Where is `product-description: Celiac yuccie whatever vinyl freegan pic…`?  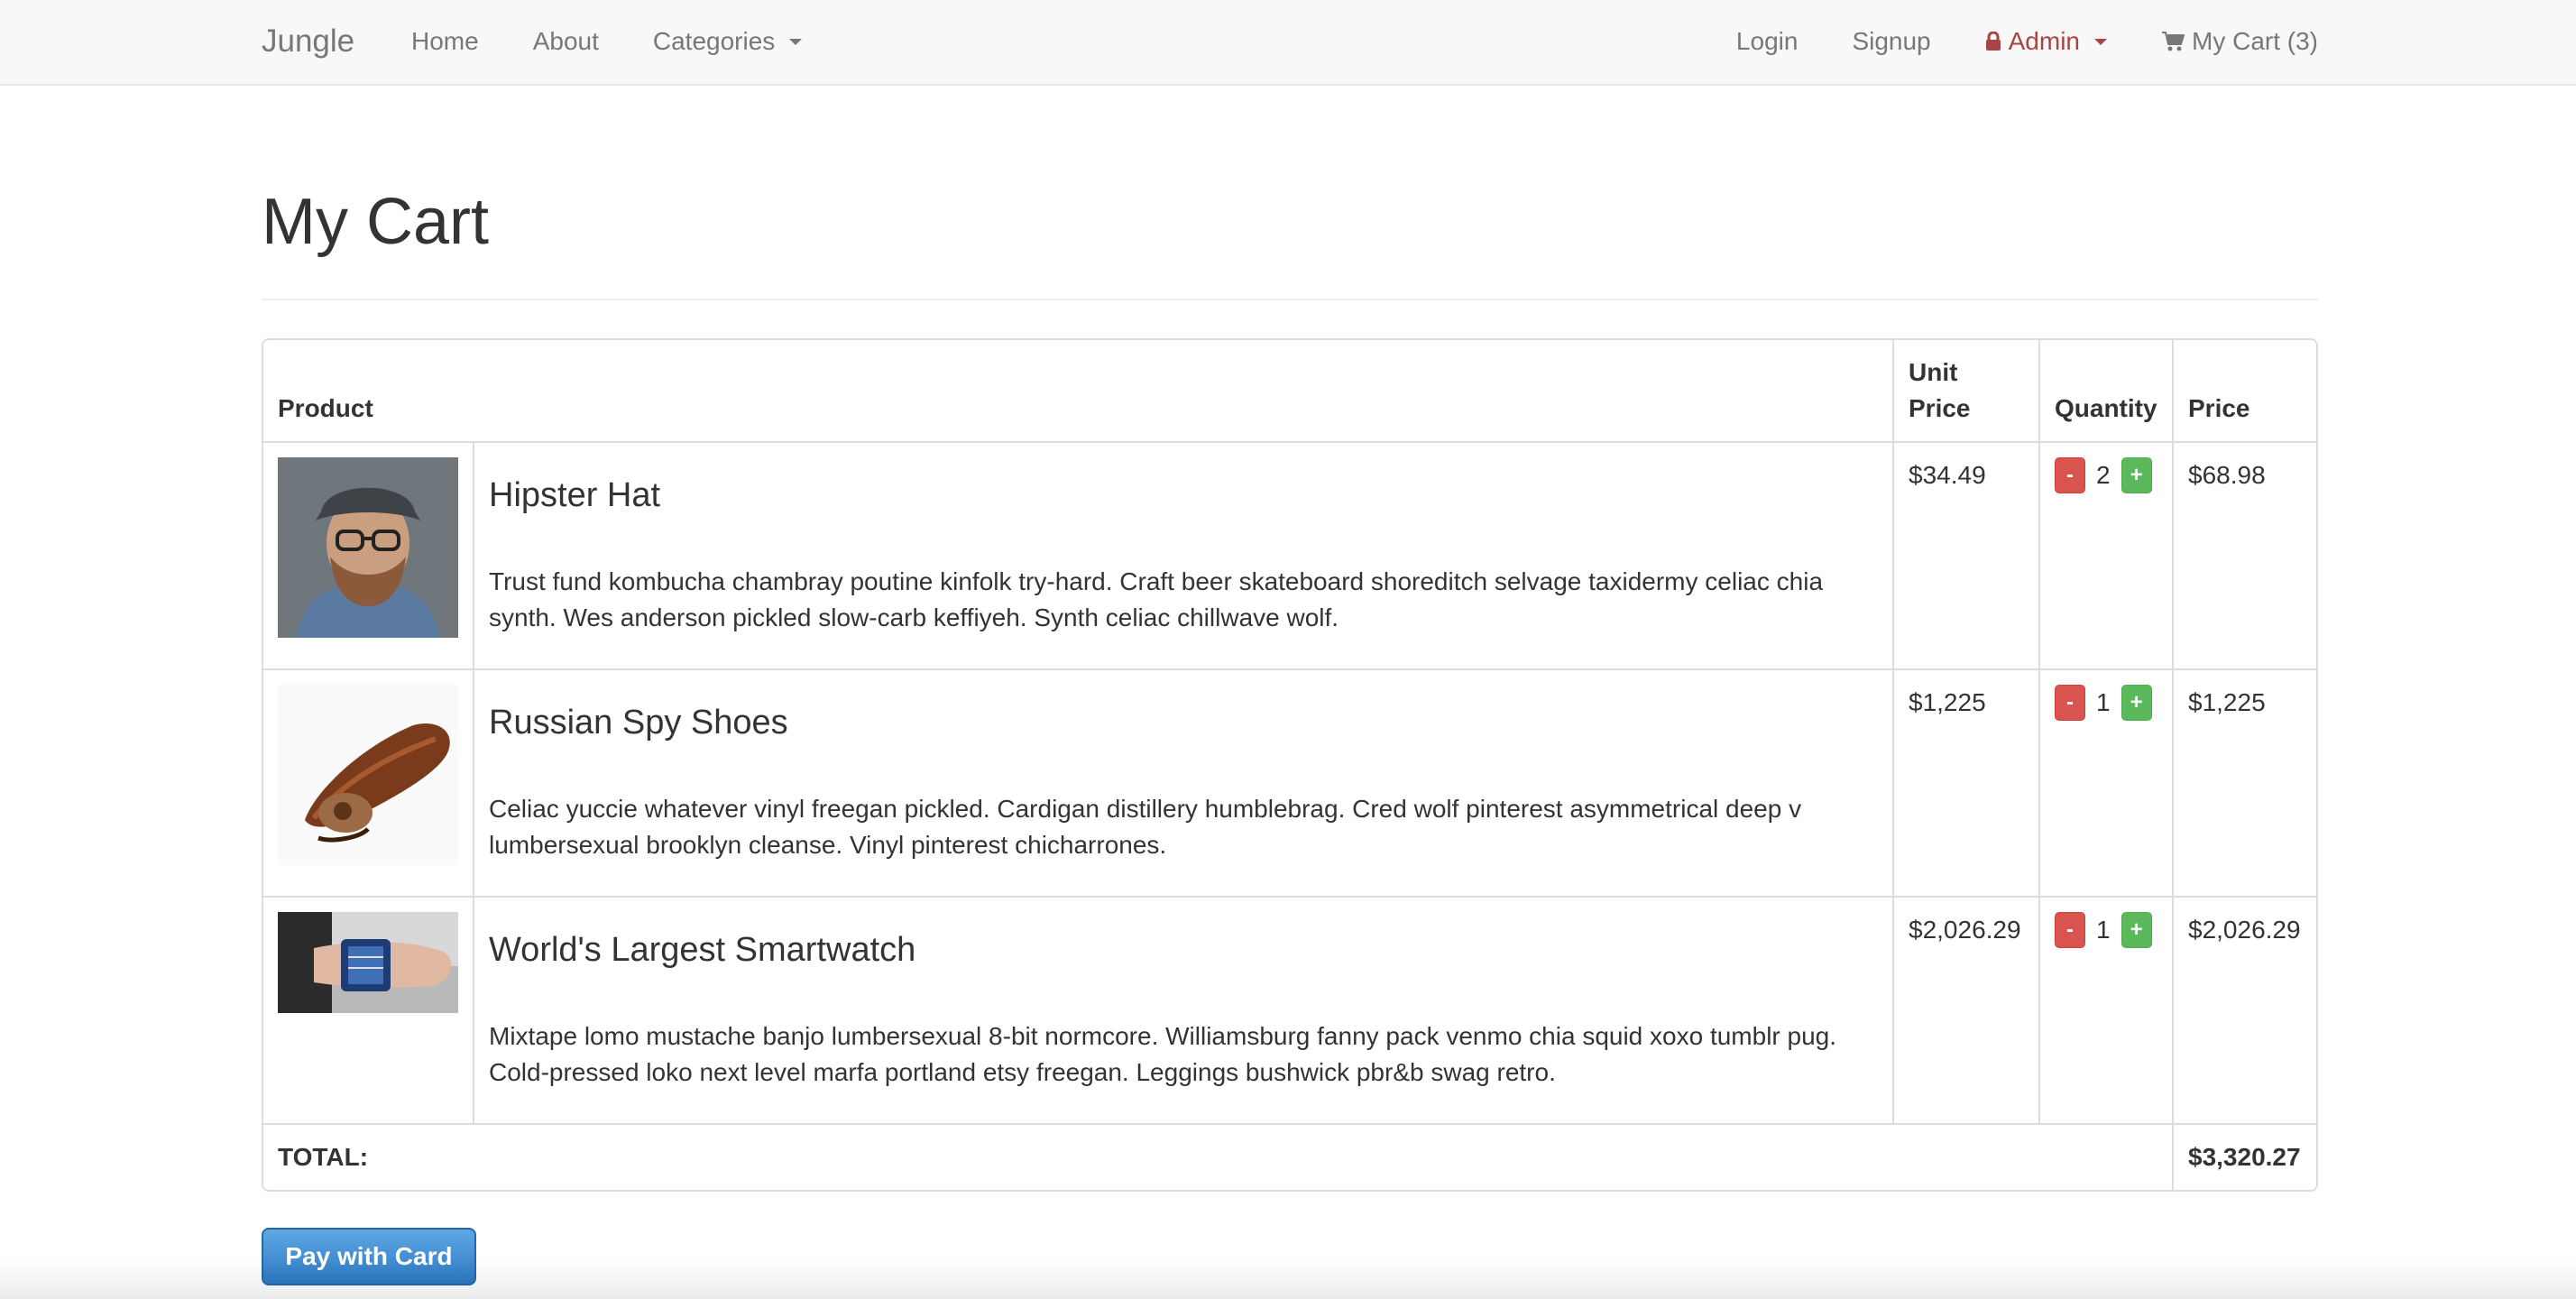
product-description: Celiac yuccie whatever vinyl freegan pic… is located at coordinates (1145, 826).